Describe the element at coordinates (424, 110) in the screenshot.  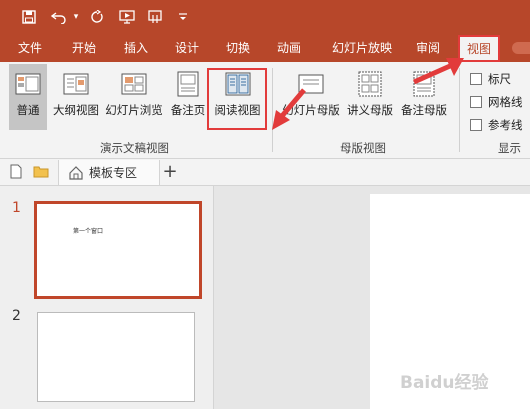
I see `notes-master-label: 备注母版` at that location.